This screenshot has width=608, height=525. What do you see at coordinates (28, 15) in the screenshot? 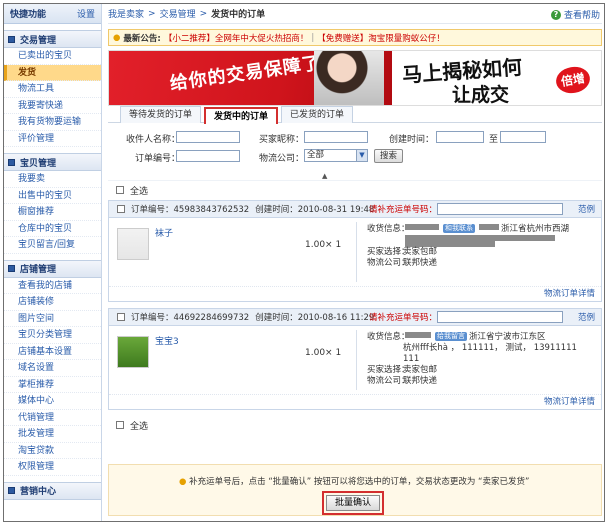
I see `sidebar-title: 快捷功能` at bounding box center [28, 15].